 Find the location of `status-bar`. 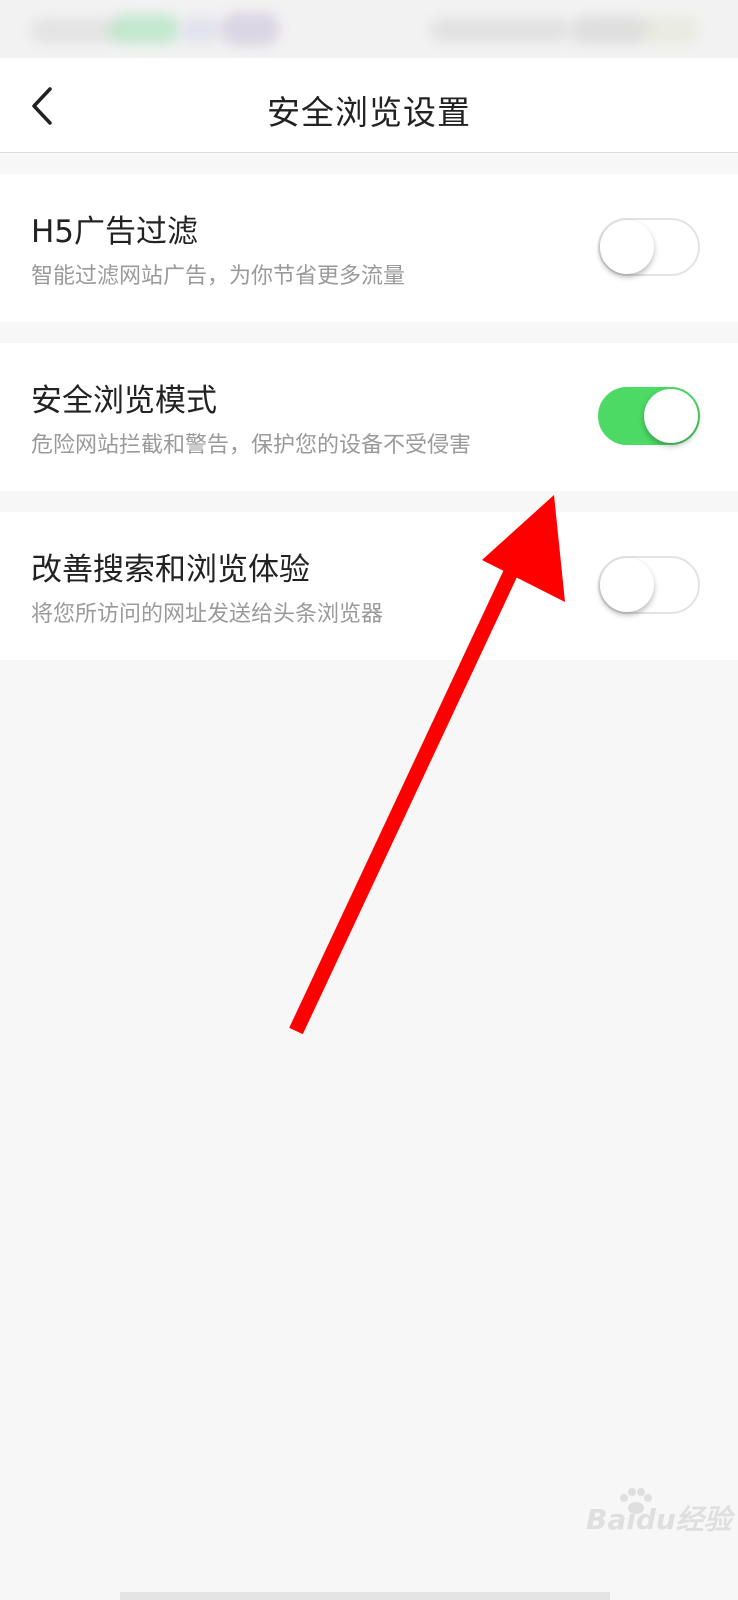

status-bar is located at coordinates (369, 29).